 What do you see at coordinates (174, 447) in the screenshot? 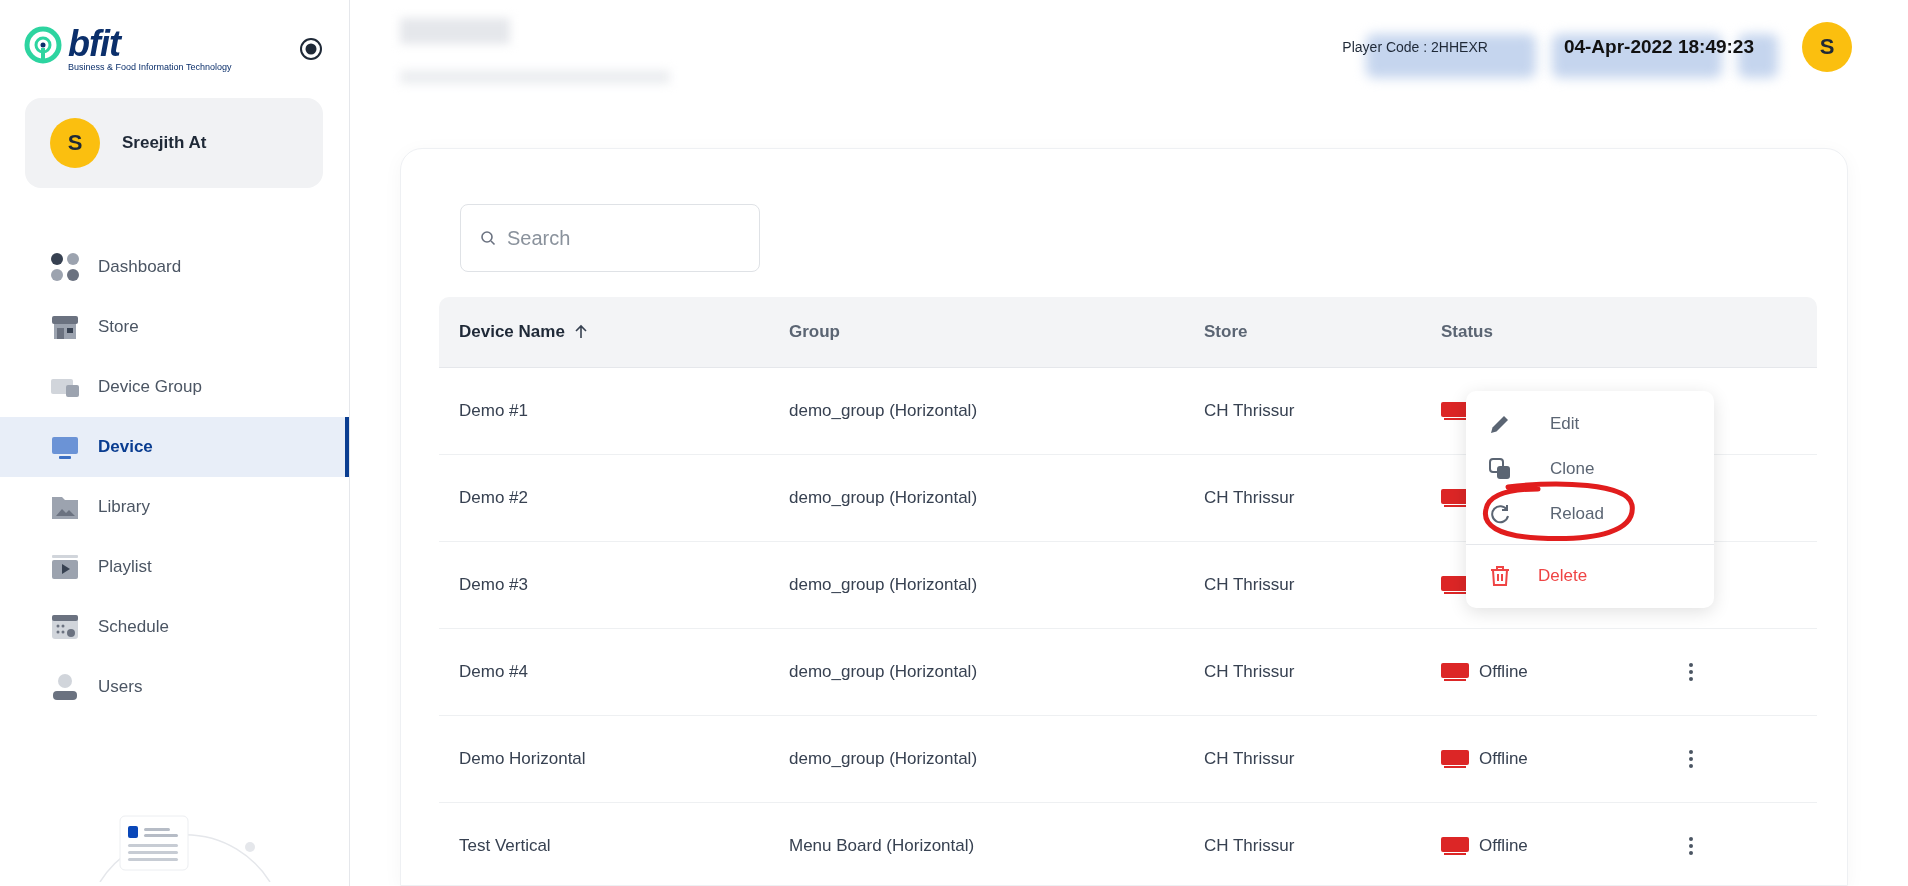
I see `sidebar-item: Device` at bounding box center [174, 447].